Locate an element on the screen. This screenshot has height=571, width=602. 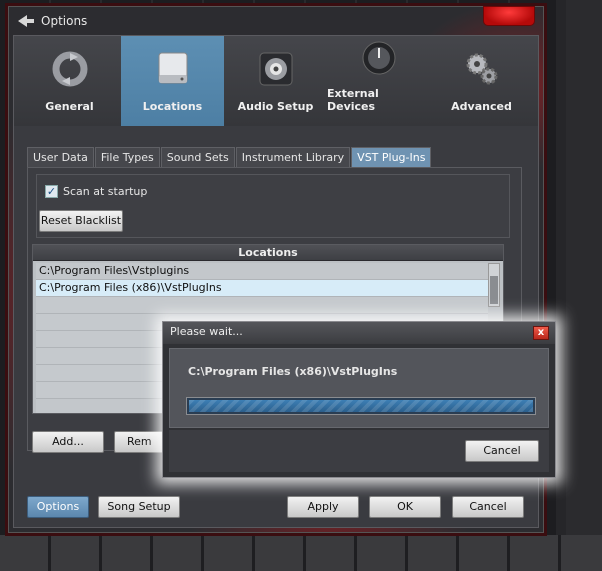
scrollbar-track is located at coordinates (561, 285).